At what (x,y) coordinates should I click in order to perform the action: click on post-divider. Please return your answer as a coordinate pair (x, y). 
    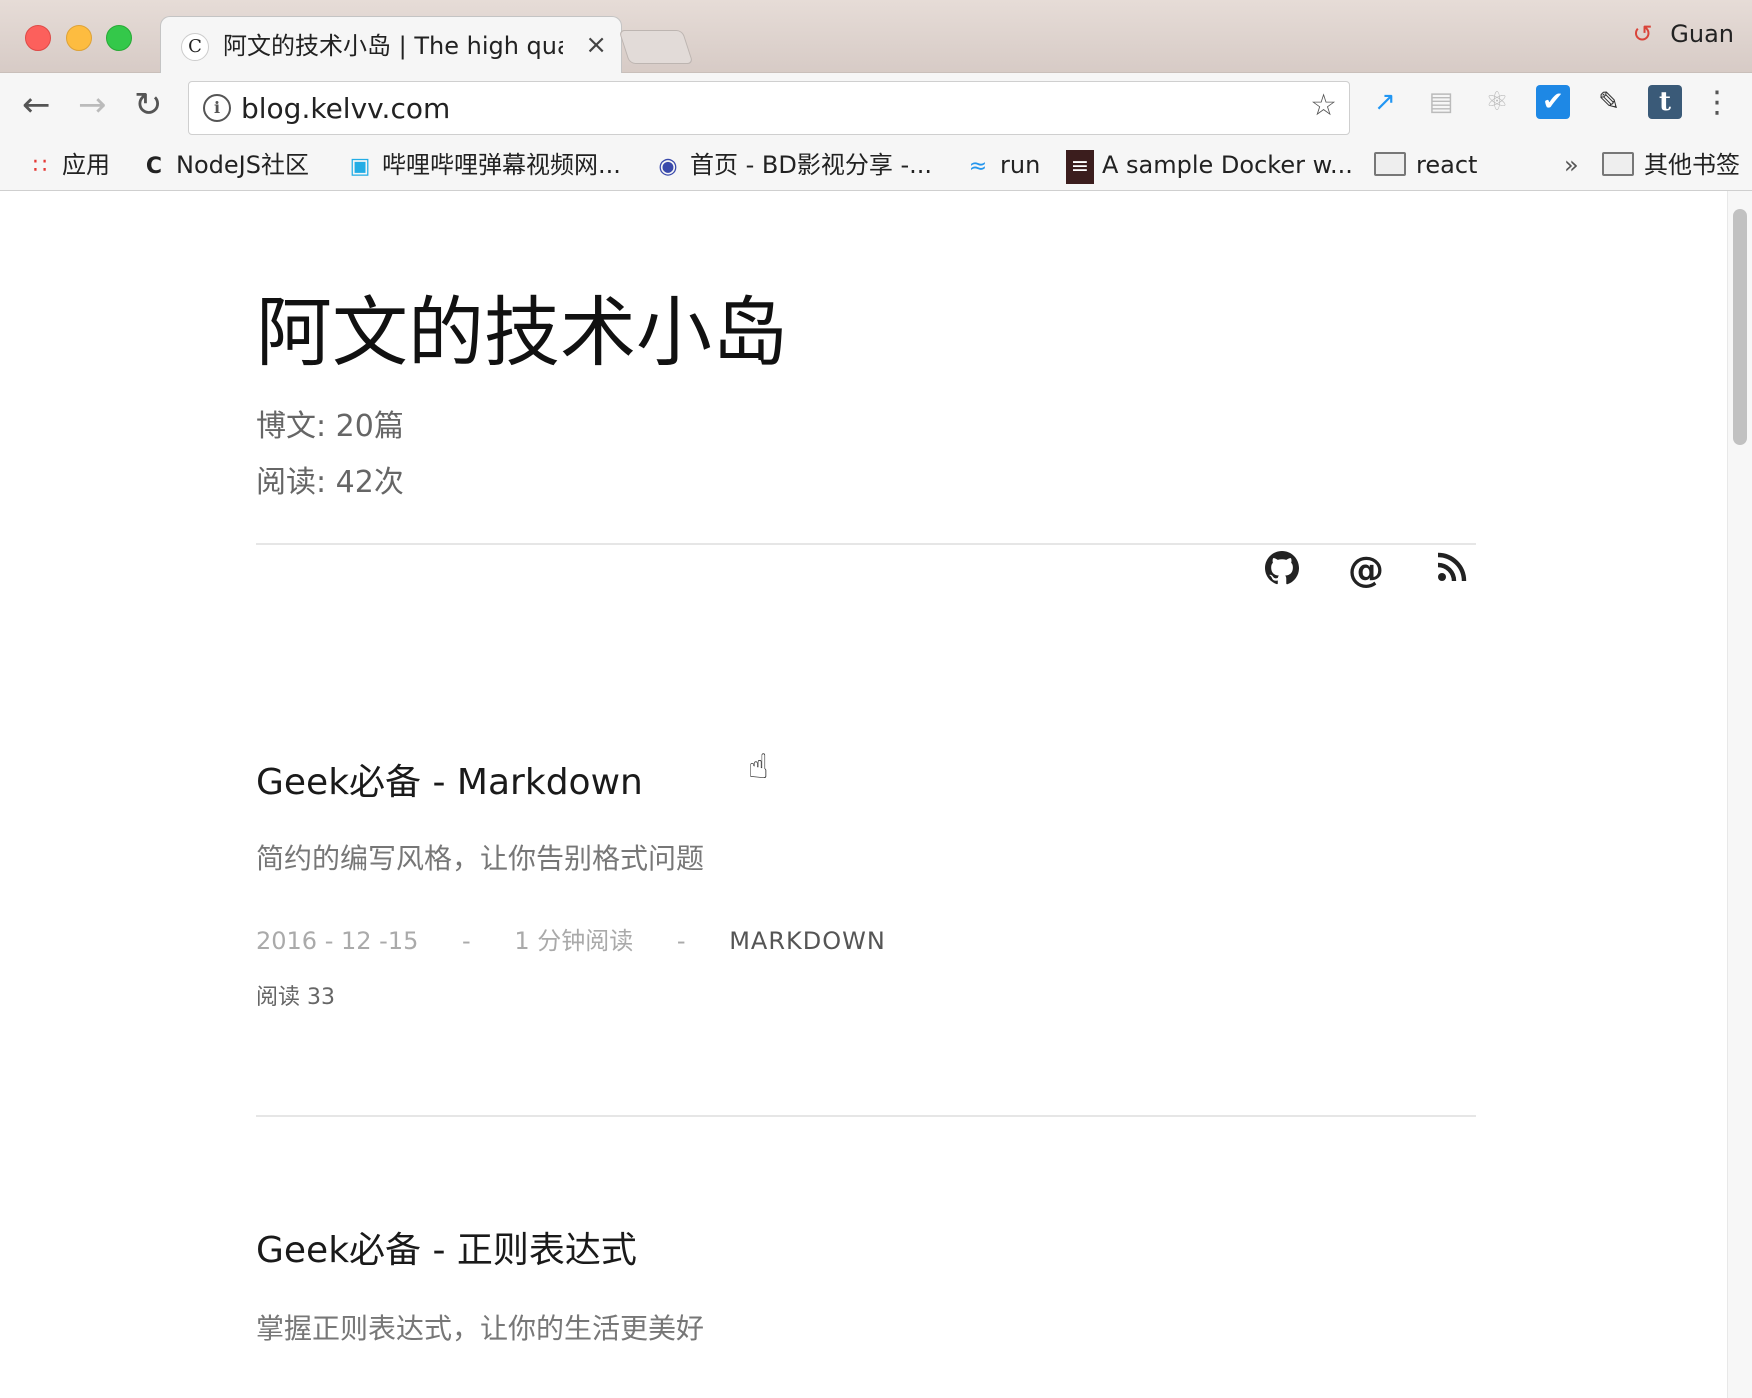
    Looking at the image, I should click on (866, 1116).